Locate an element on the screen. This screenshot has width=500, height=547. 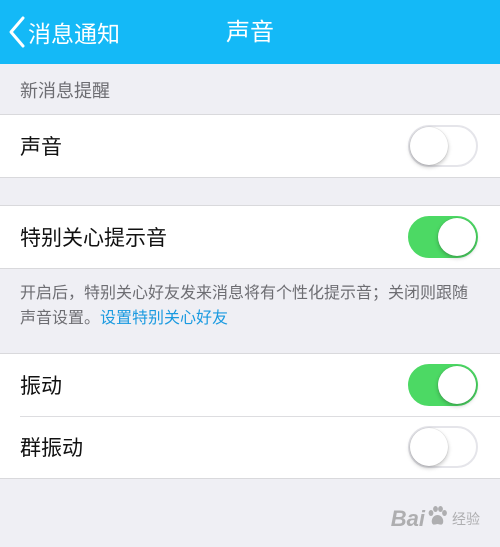
page-title: 声音 is located at coordinates (250, 32).